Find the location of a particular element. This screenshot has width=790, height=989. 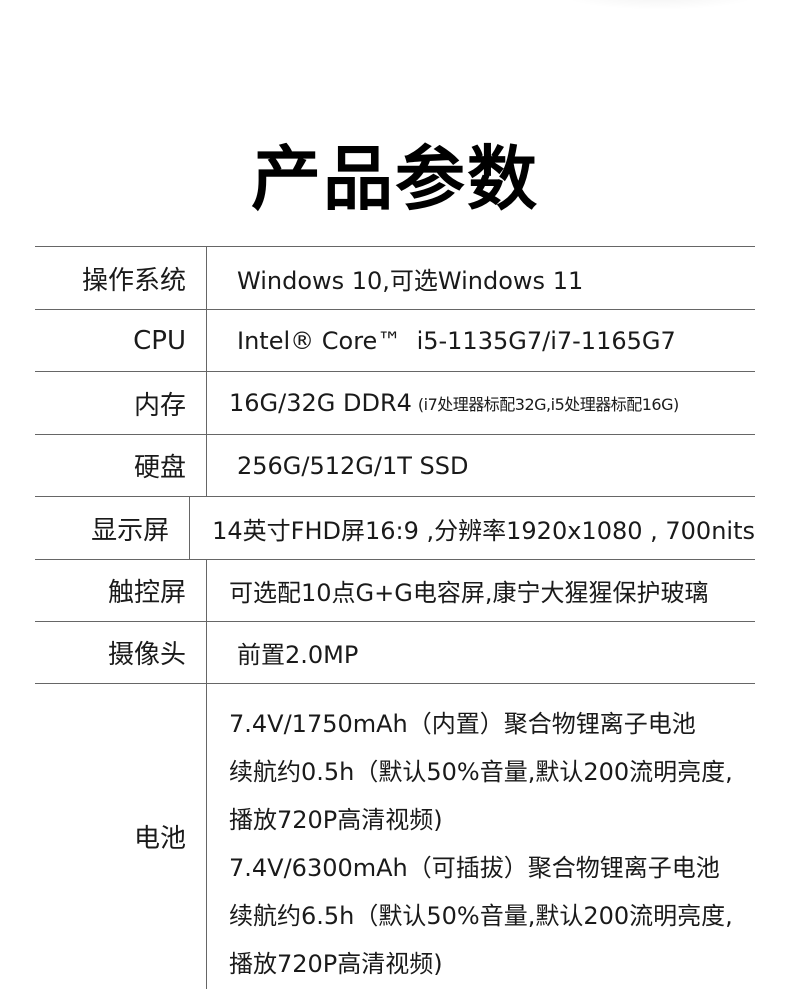

spec-row-touchscreen: 触控屏 可选配10点G+G电容屏,康宁大猩猩保护玻璃 is located at coordinates (395, 591).